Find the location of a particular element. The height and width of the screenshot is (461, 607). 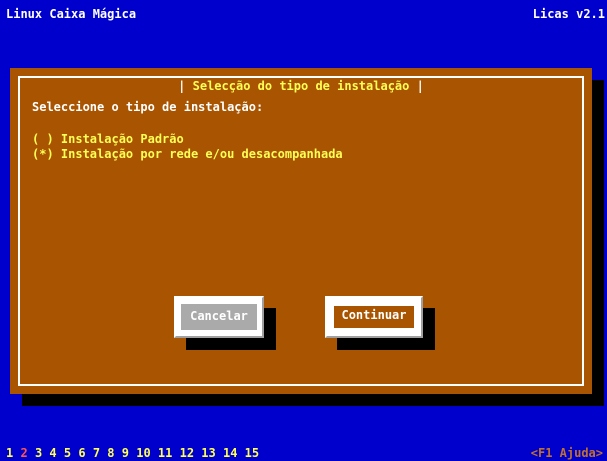

dialog-prompt: Seleccione o tipo de instalação: is located at coordinates (148, 107).